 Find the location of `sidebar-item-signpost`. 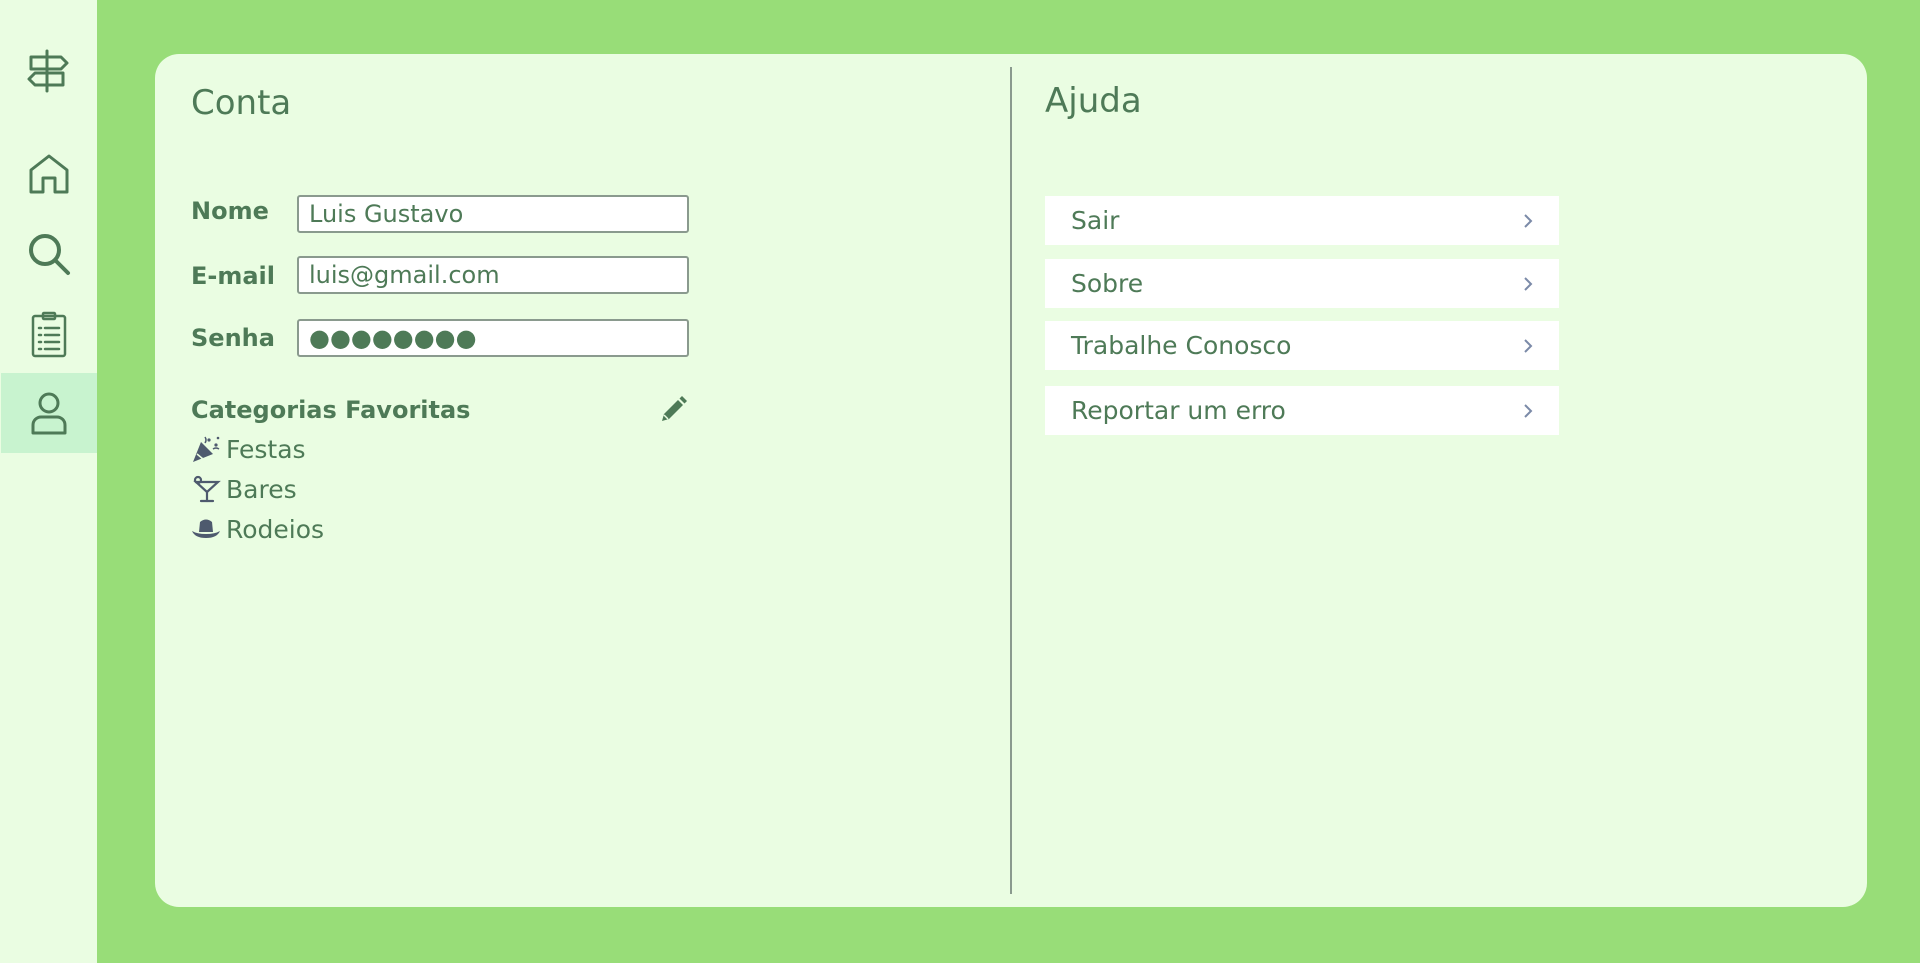

sidebar-item-signpost is located at coordinates (49, 71).